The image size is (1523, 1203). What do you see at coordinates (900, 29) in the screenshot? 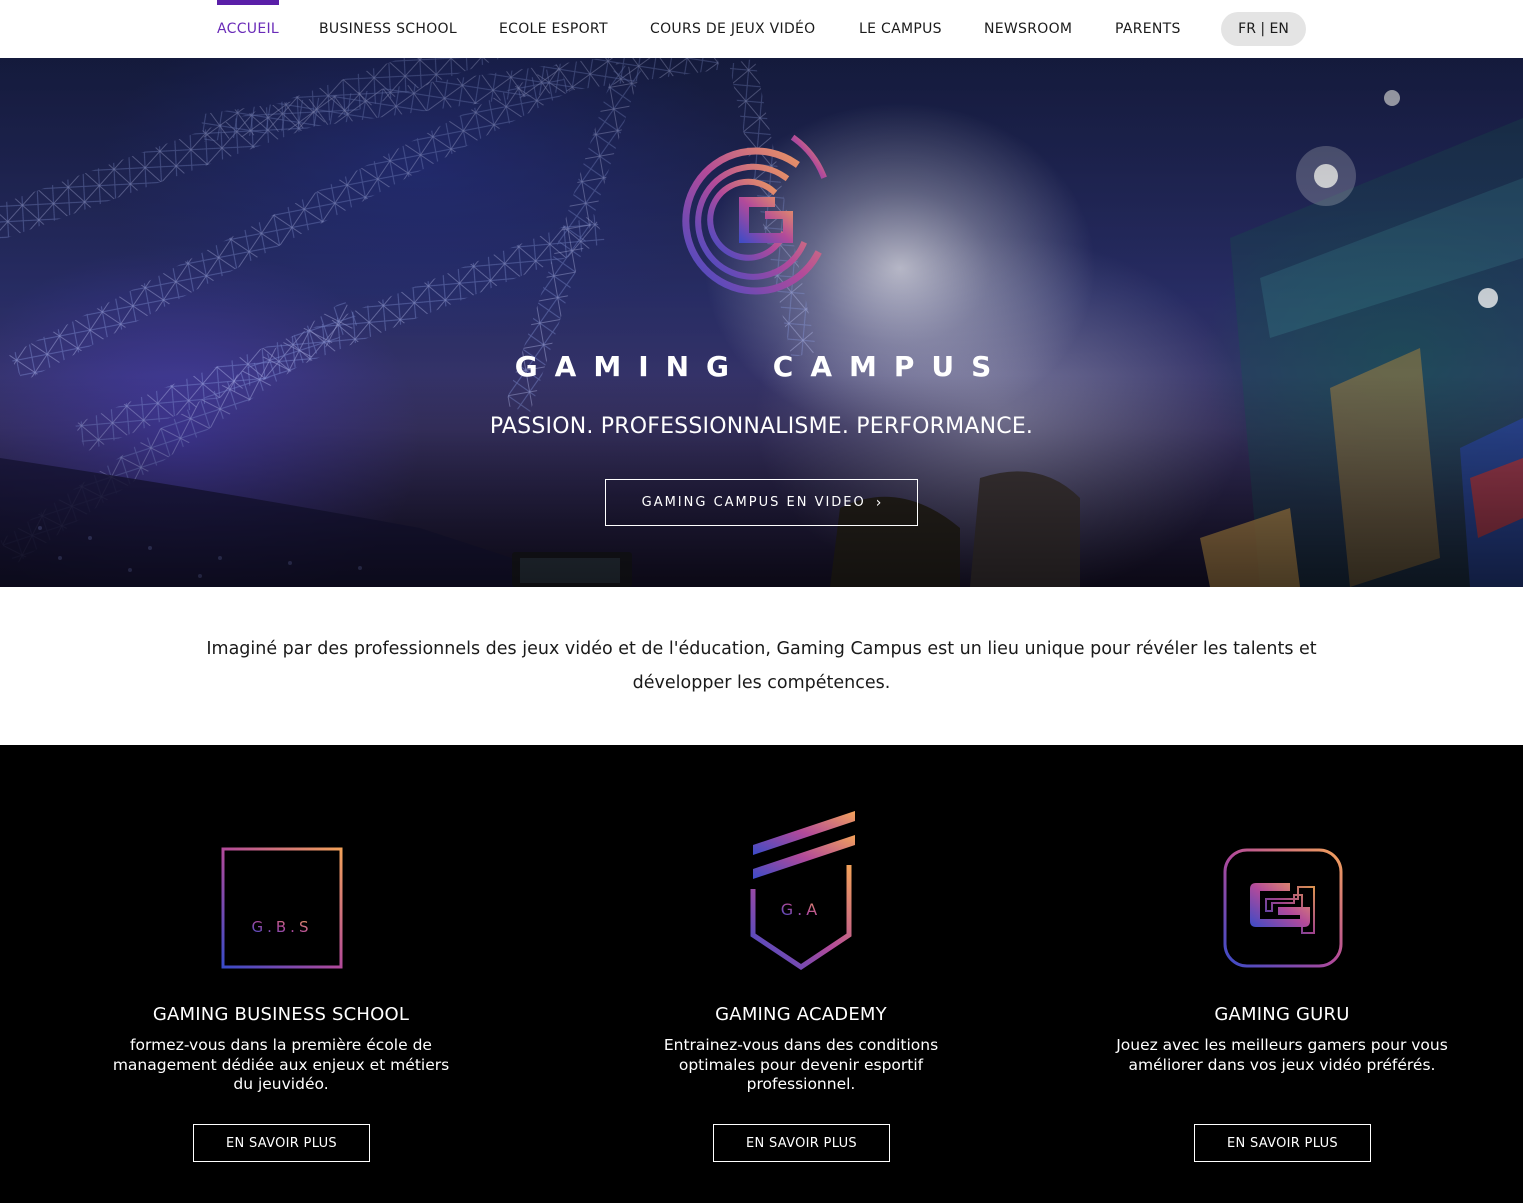
I see `nav-item-le-campus: LE CAMPUS` at bounding box center [900, 29].